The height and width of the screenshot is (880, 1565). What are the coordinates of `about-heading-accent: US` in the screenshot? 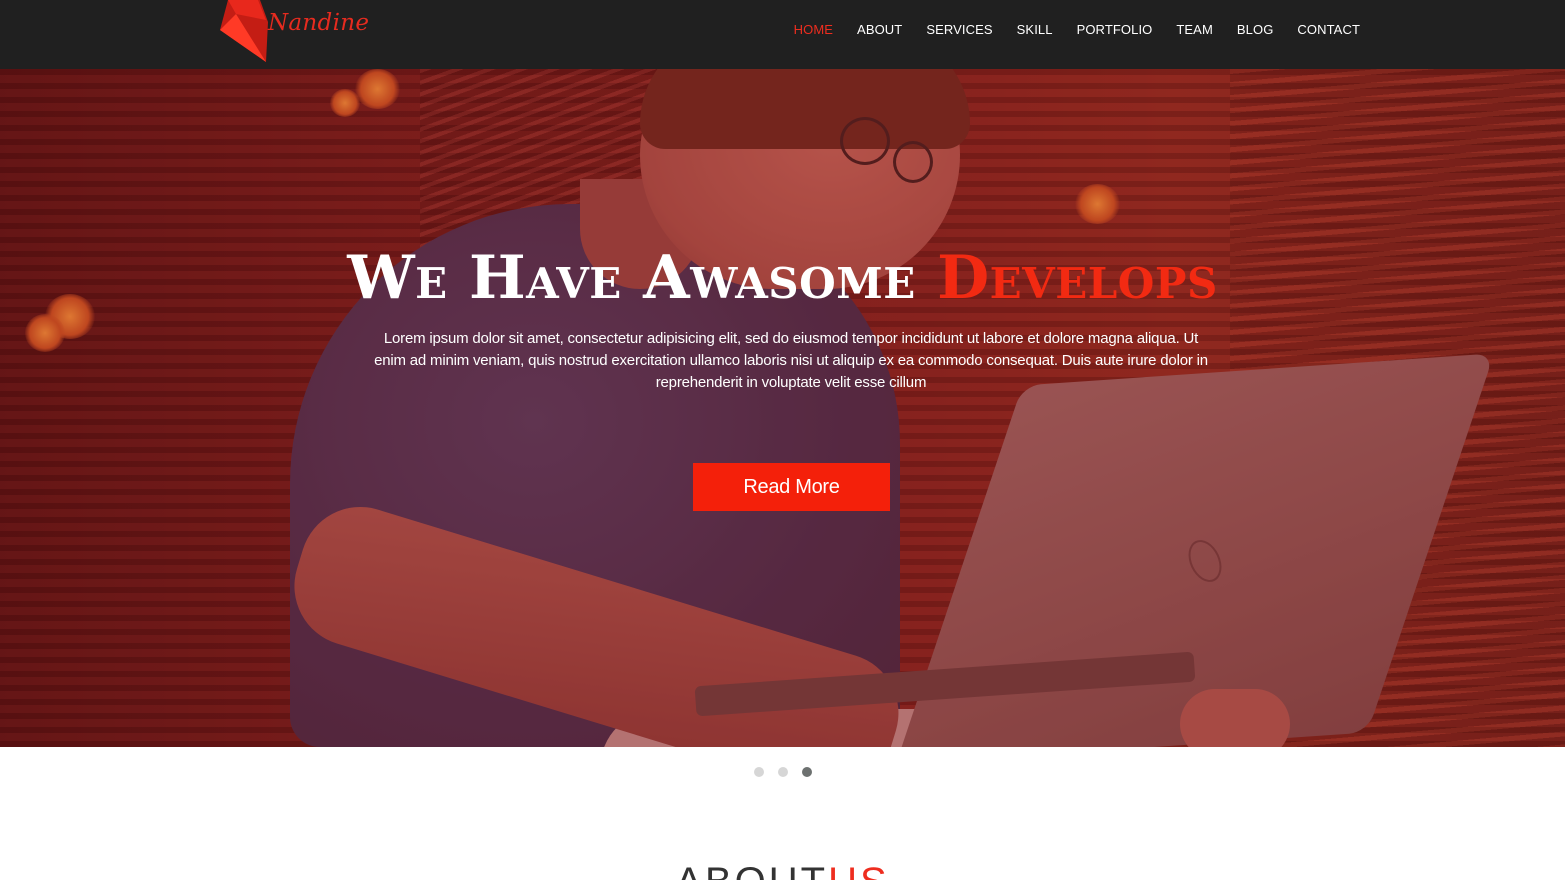 It's located at (859, 871).